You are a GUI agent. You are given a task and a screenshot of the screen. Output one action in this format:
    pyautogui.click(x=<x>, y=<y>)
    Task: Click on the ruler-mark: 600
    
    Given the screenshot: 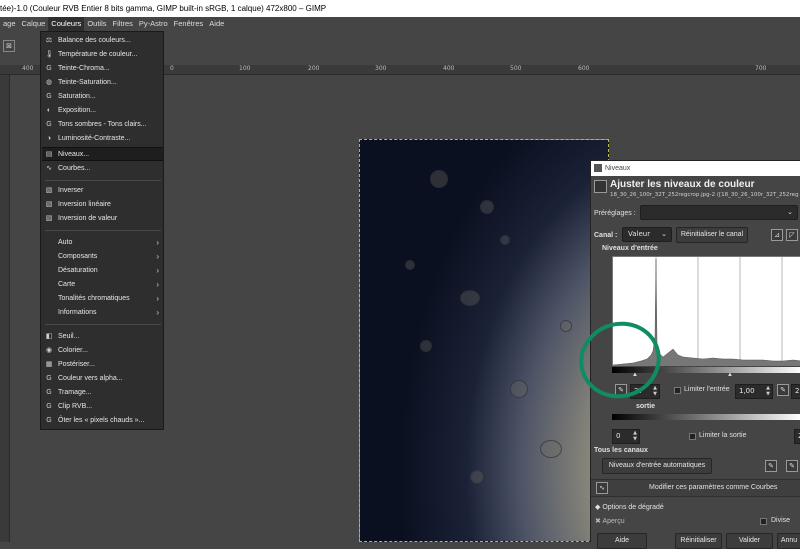 What is the action you would take?
    pyautogui.click(x=584, y=68)
    